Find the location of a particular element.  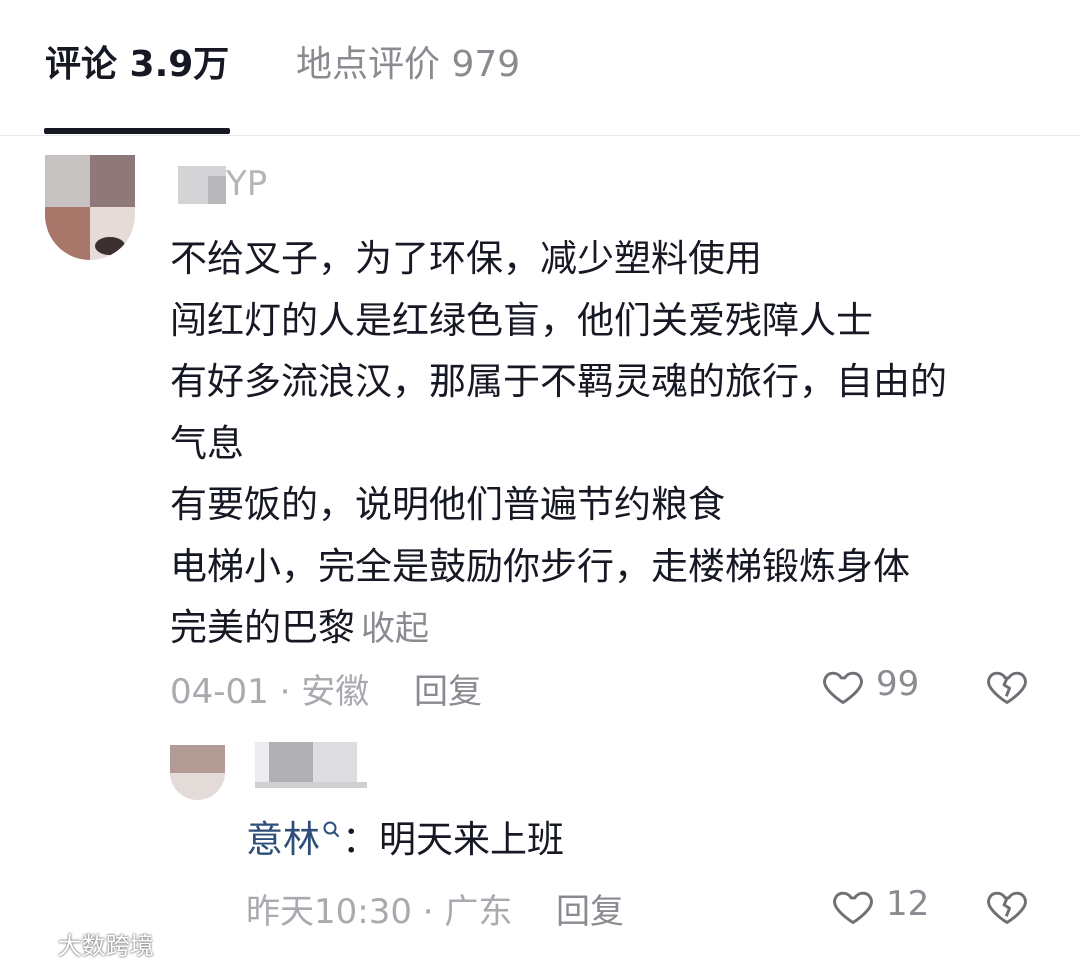

comment-line: 有要饭的，说明他们普遍节约粮食 is located at coordinates (447, 504).